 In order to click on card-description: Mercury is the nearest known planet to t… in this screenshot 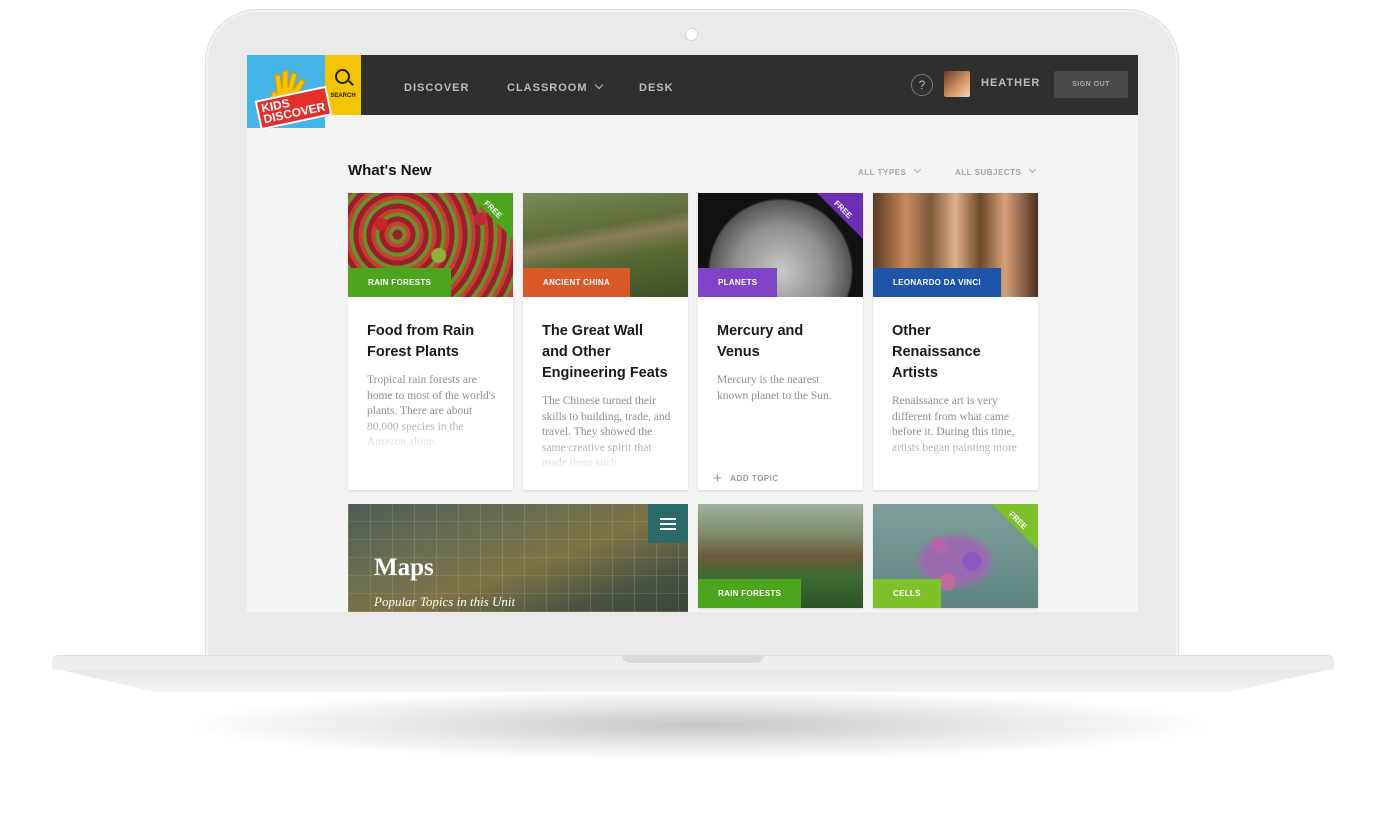, I will do `click(774, 388)`.